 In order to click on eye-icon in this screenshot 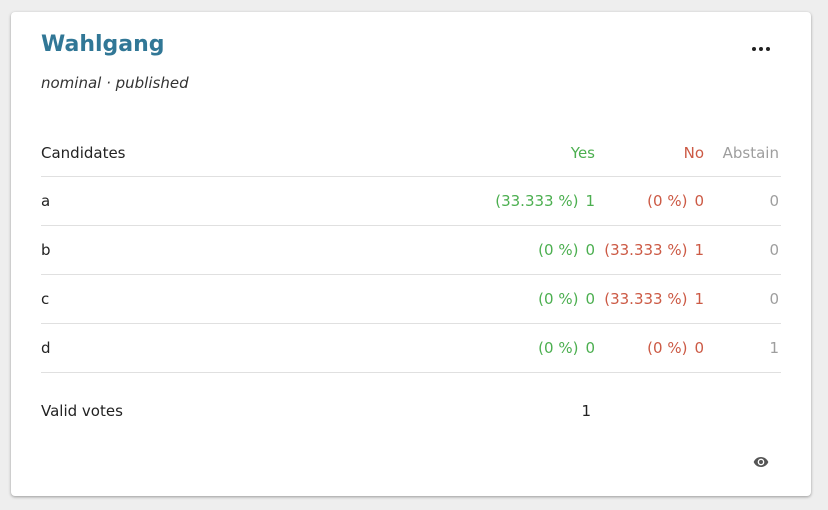, I will do `click(761, 462)`.